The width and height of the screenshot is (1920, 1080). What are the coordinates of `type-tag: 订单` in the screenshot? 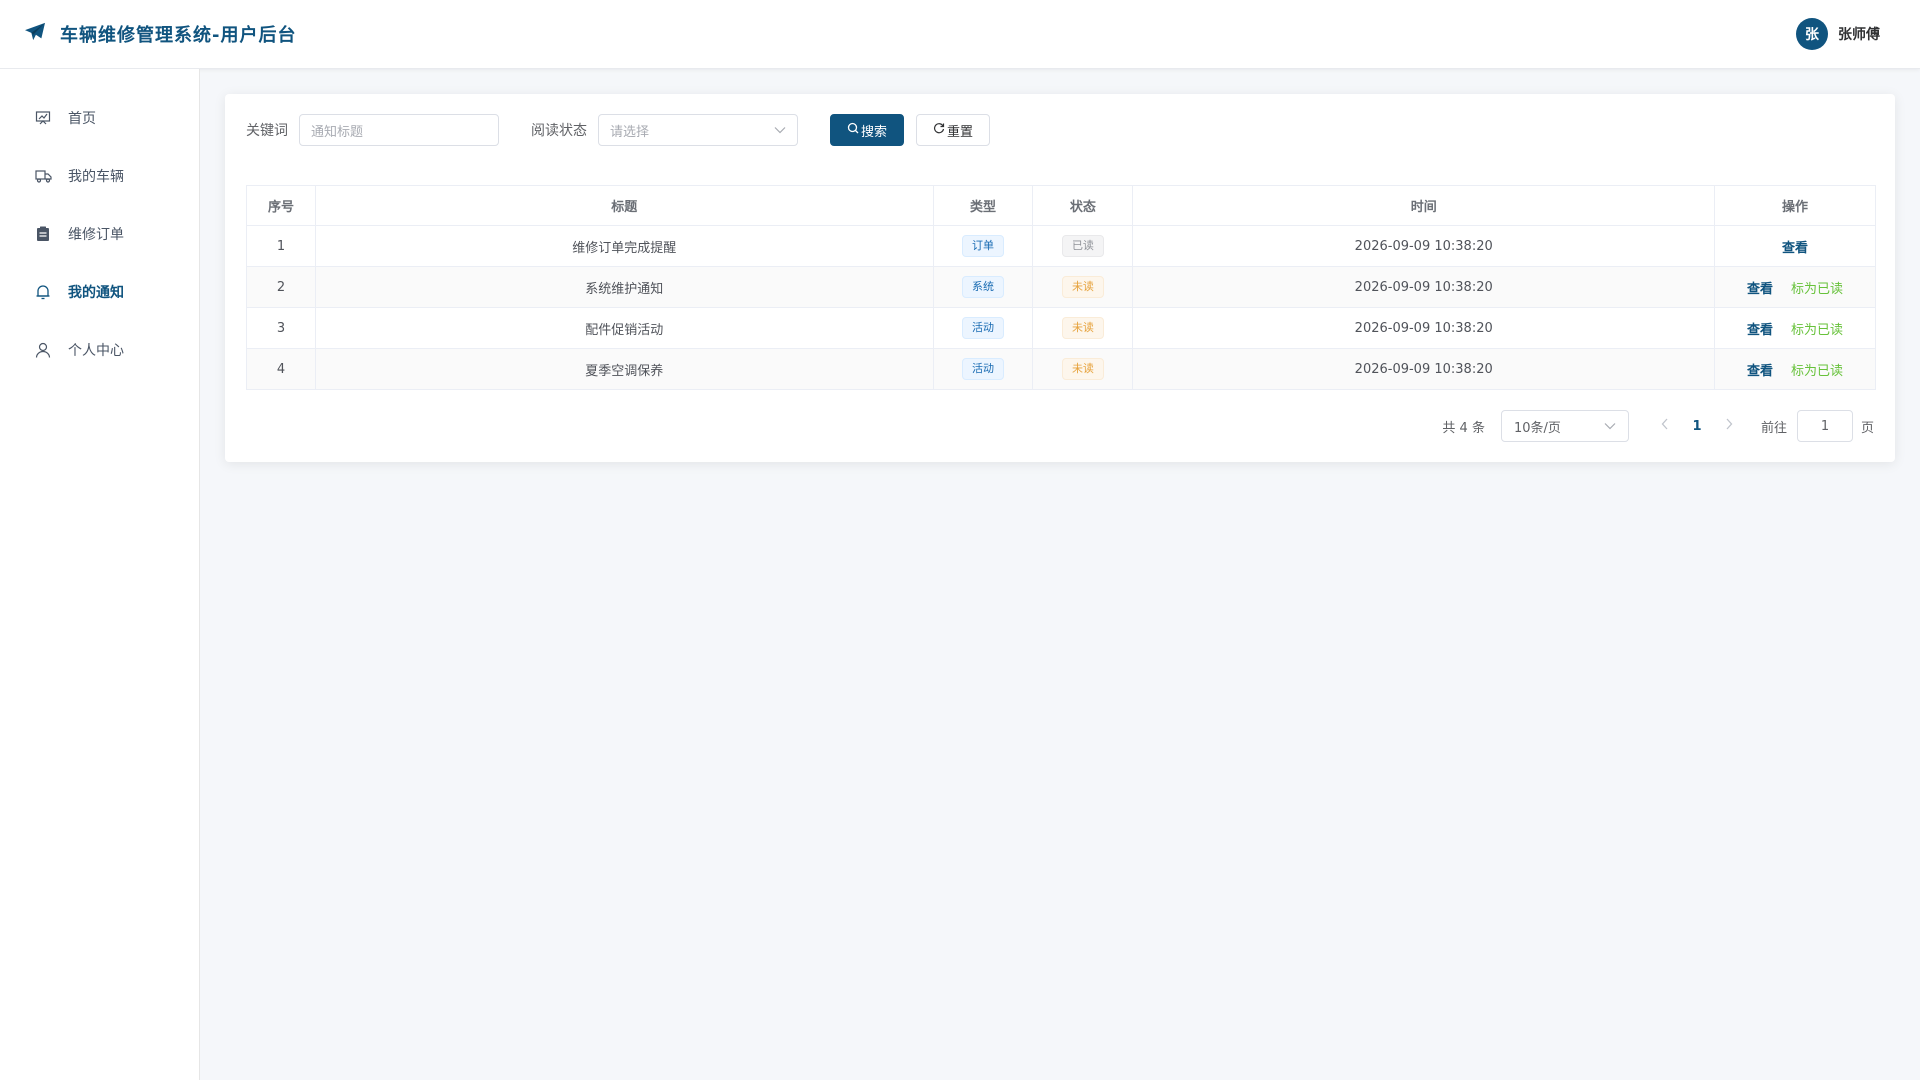 It's located at (983, 246).